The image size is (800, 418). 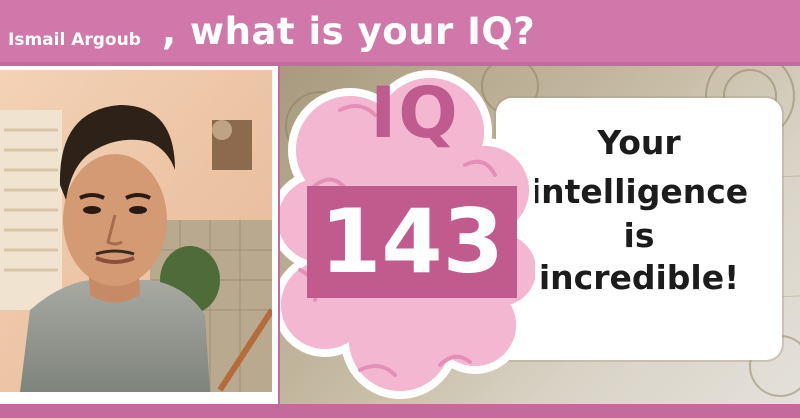 I want to click on message-line-2: intelligence, so click(x=639, y=191).